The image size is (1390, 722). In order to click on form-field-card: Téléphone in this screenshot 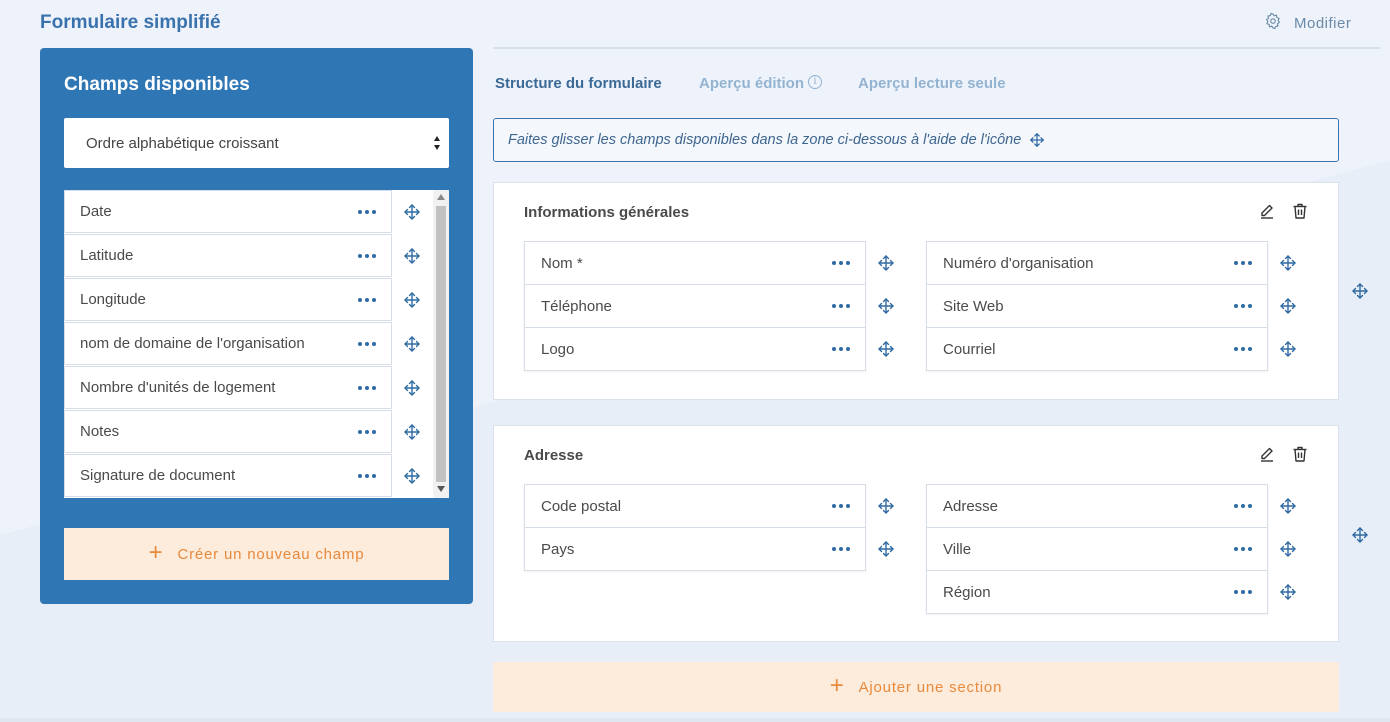, I will do `click(695, 306)`.